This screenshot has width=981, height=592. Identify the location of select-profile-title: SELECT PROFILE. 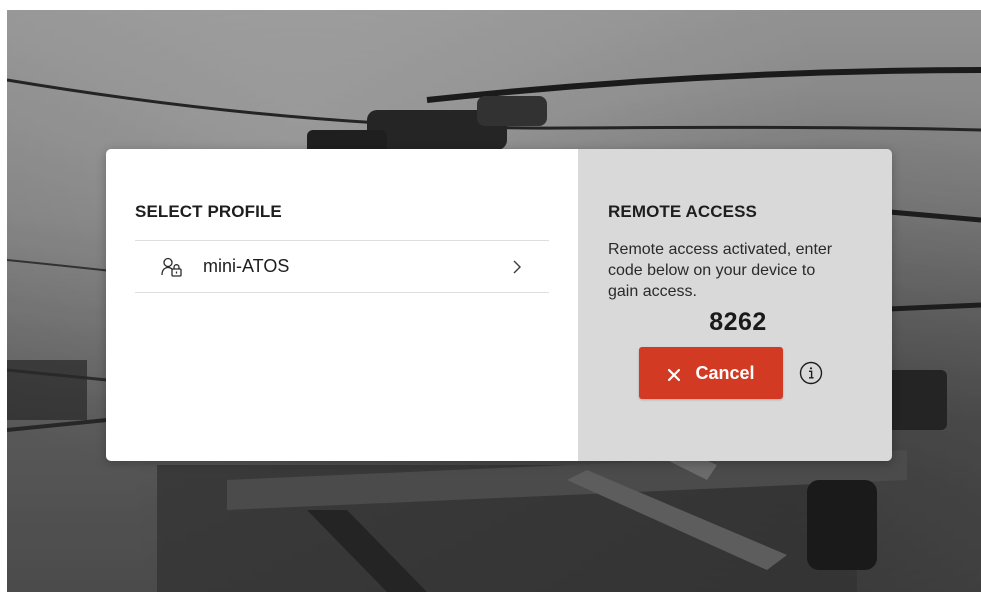
(208, 211).